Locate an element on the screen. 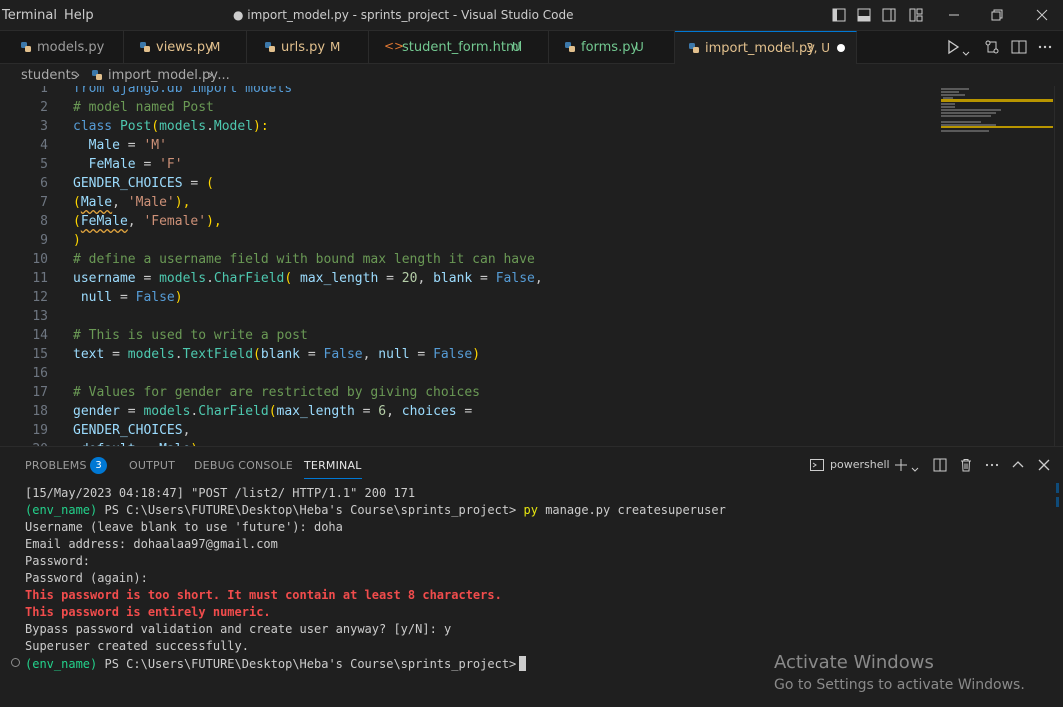  tab-forms-py: forms.py U is located at coordinates (612, 47).